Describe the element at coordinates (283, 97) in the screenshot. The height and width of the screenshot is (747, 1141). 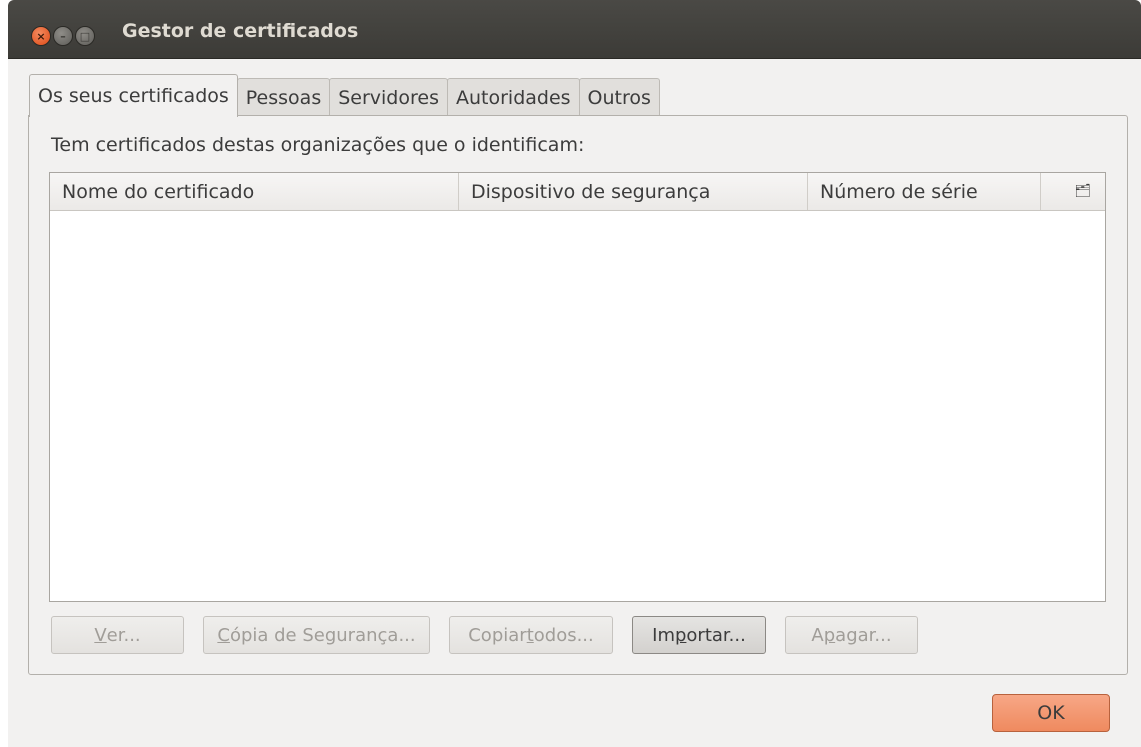
I see `tab-people: Pessoas` at that location.